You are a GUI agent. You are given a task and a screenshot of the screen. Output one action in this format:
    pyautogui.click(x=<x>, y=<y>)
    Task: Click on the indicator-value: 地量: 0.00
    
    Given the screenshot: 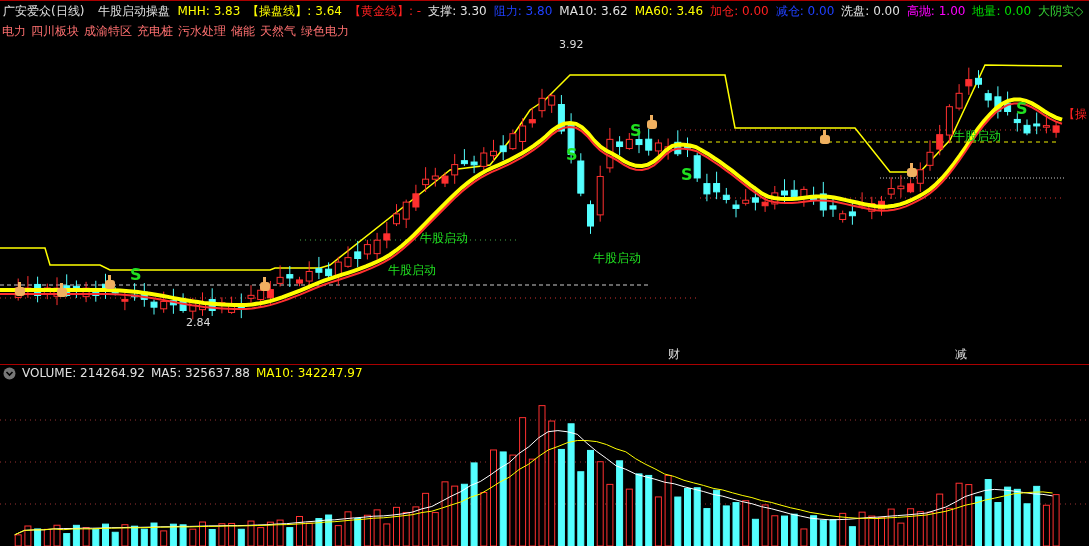 What is the action you would take?
    pyautogui.click(x=1001, y=11)
    